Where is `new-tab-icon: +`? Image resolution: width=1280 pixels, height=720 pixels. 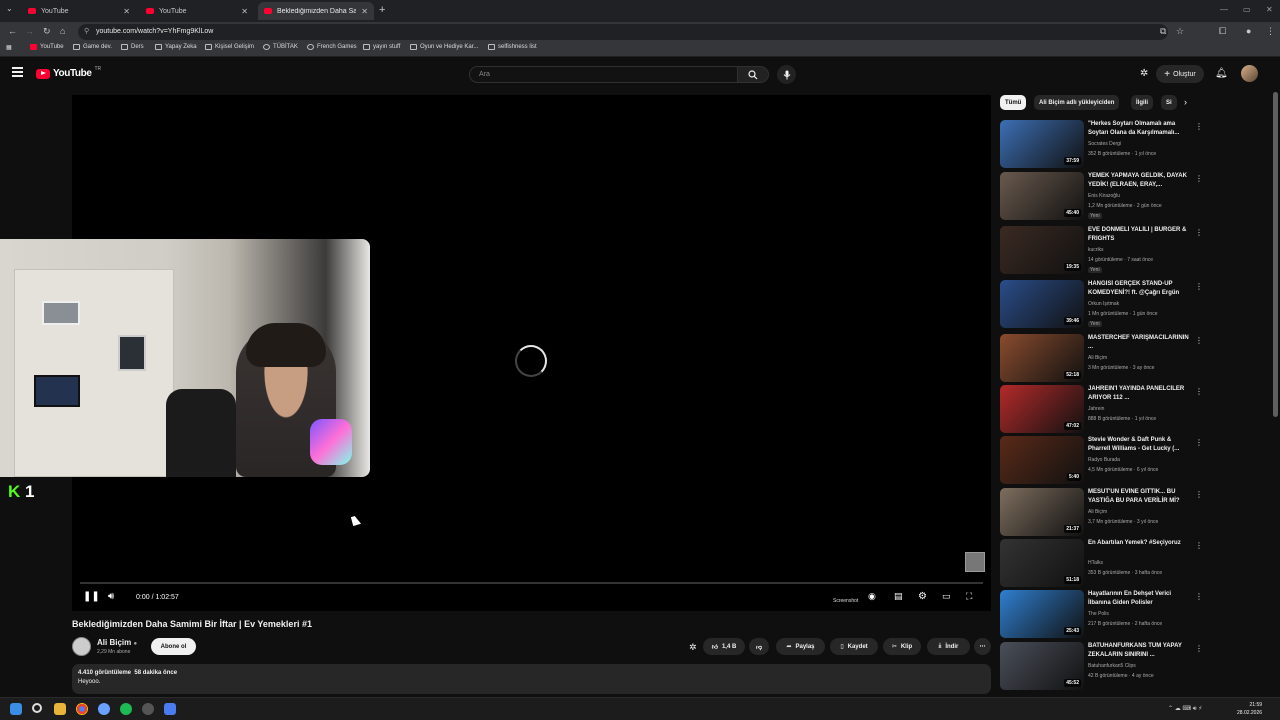
new-tab-icon: + is located at coordinates (382, 10).